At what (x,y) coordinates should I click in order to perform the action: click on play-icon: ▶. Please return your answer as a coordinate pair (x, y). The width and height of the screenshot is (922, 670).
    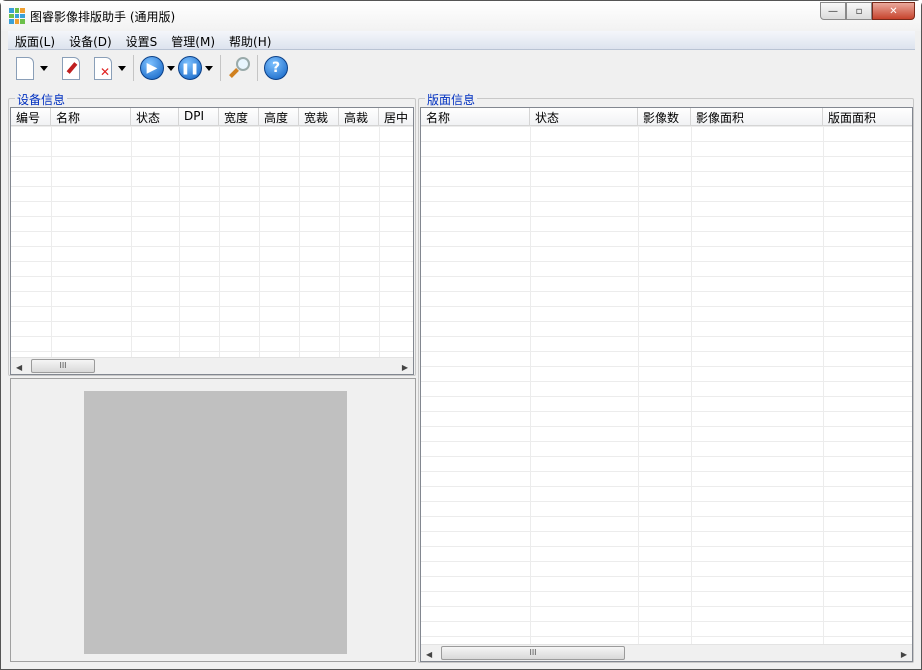
    Looking at the image, I should click on (152, 68).